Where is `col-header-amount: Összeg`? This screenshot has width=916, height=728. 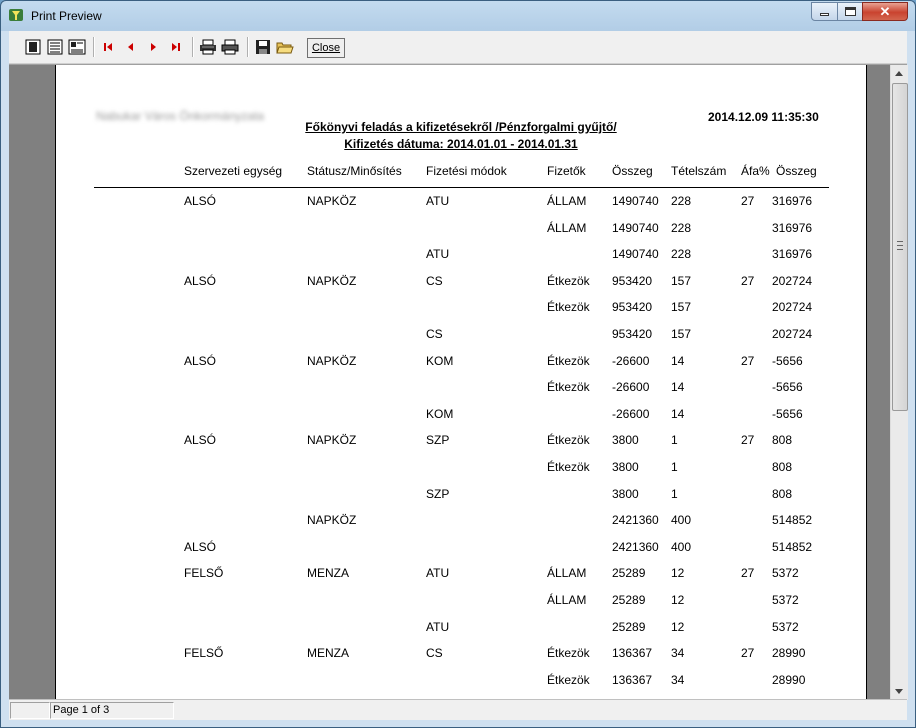
col-header-amount: Összeg is located at coordinates (632, 171).